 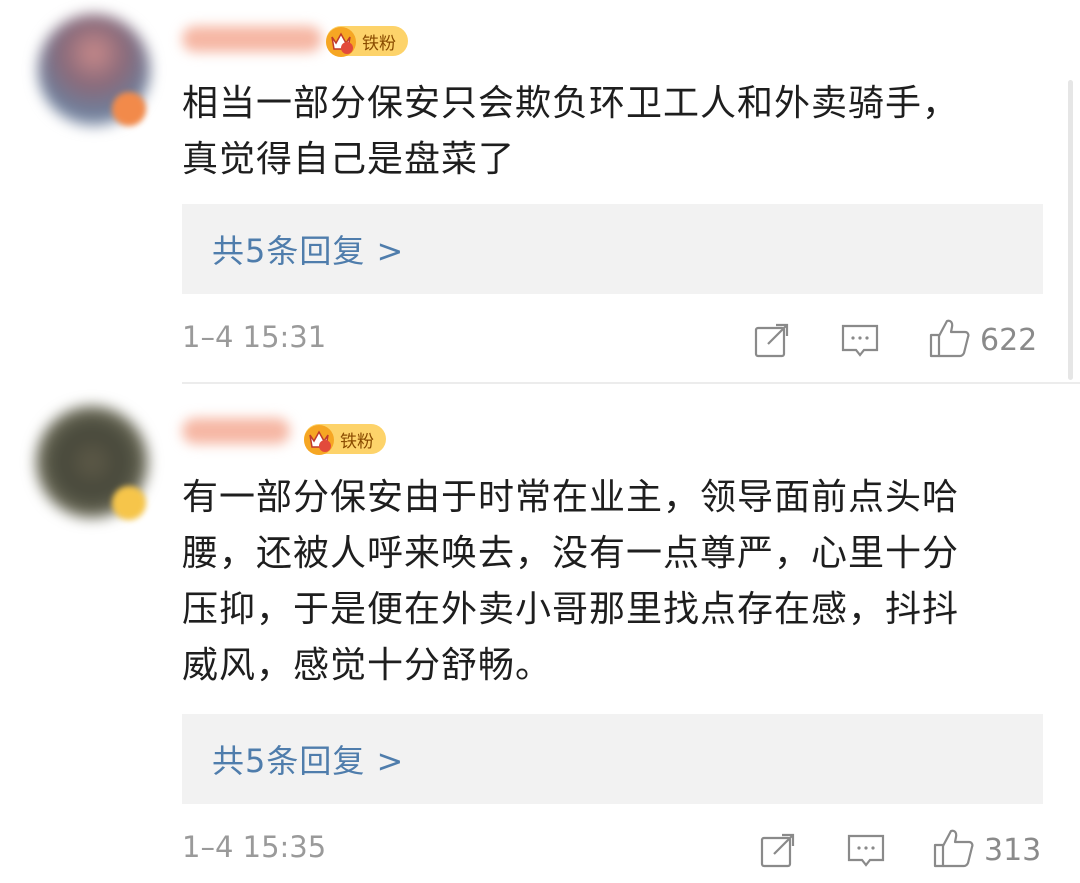 I want to click on comment-timestamp: 1–4 15:35, so click(x=254, y=847).